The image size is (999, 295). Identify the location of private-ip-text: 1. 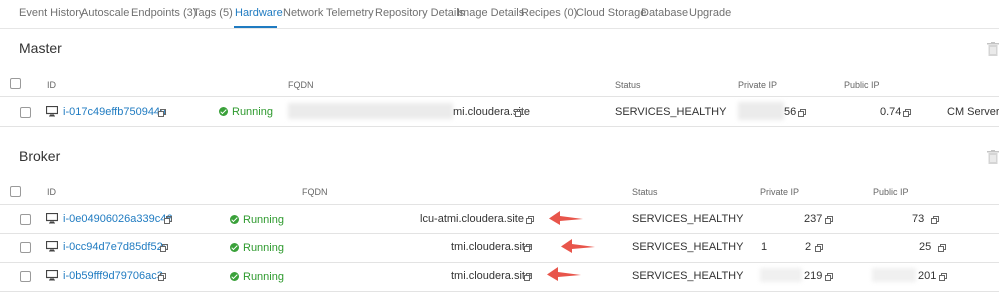
(764, 247).